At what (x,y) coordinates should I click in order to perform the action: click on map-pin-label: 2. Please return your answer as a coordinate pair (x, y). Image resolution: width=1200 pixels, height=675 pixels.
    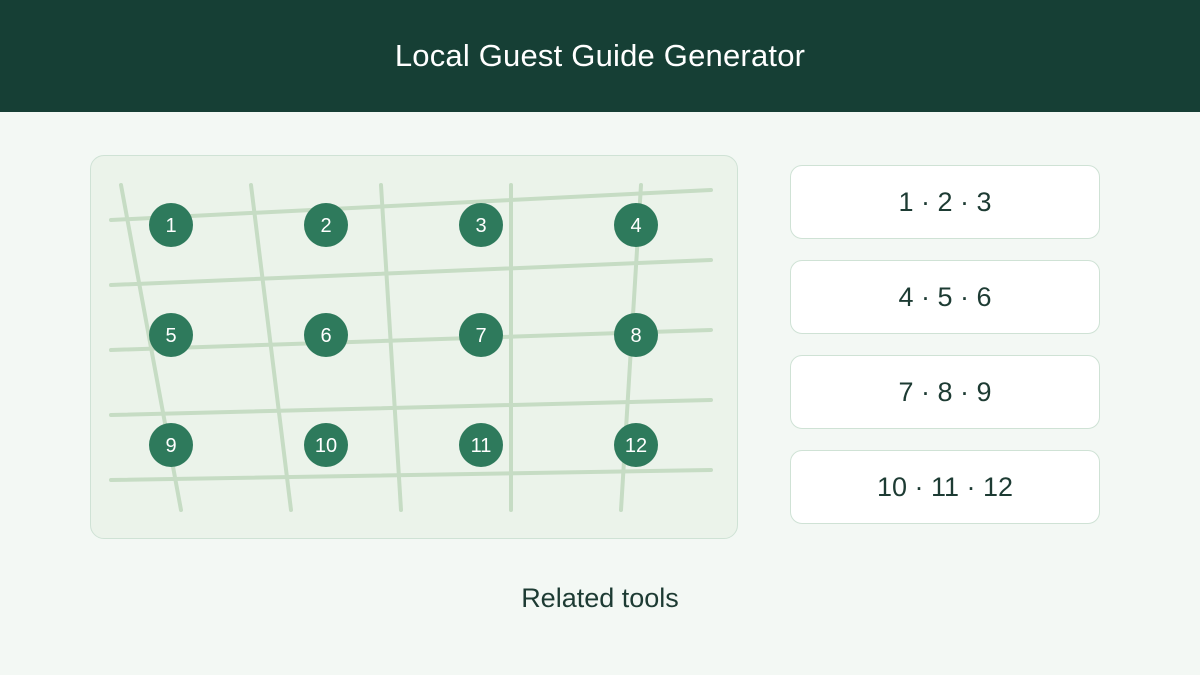
    Looking at the image, I should click on (325, 226).